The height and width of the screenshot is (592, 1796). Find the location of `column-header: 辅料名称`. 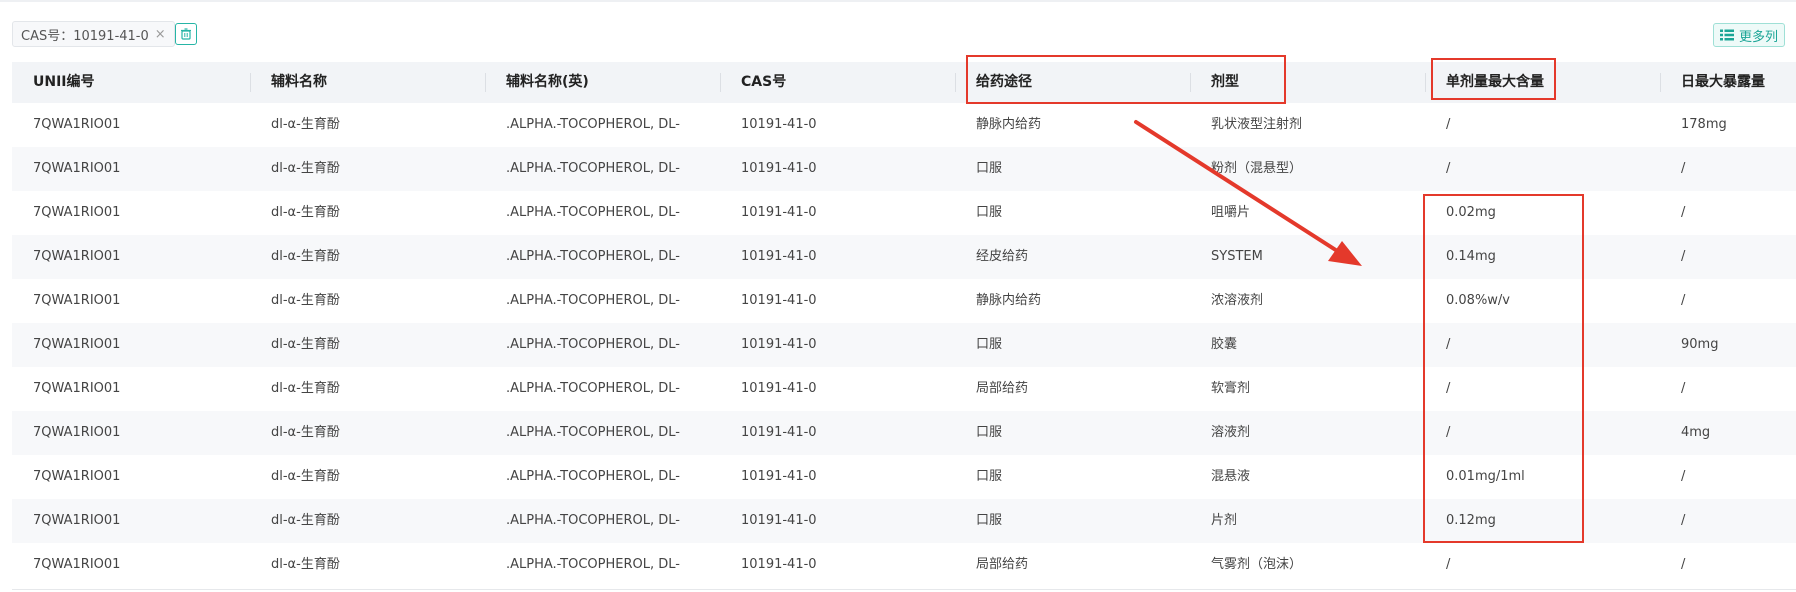

column-header: 辅料名称 is located at coordinates (367, 82).